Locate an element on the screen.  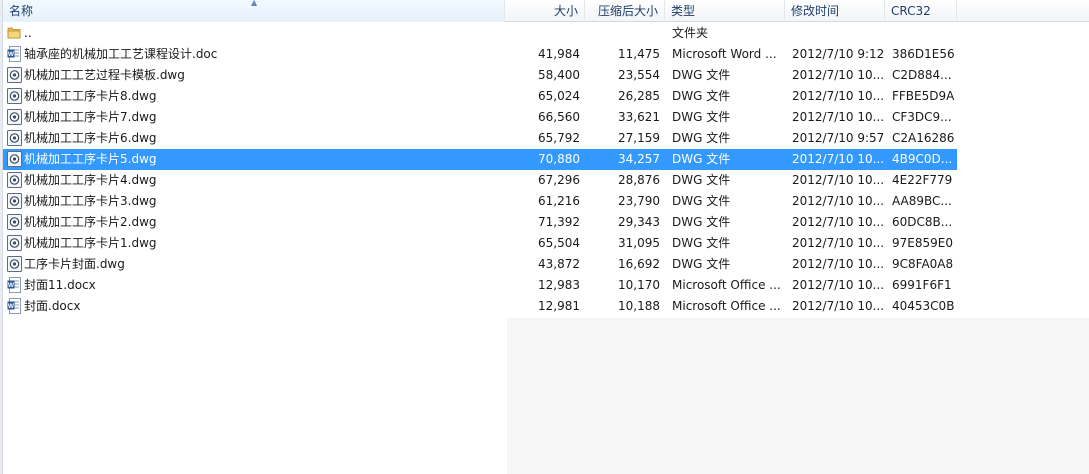
file-name: 机械加工工序卡片6.dwg is located at coordinates (90, 138).